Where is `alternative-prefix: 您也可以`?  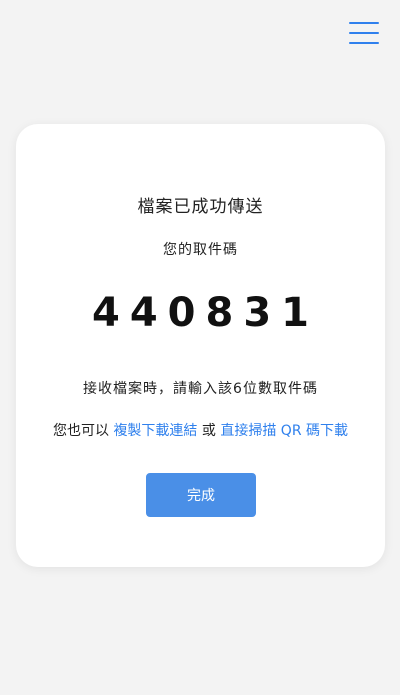
alternative-prefix: 您也可以 is located at coordinates (80, 431).